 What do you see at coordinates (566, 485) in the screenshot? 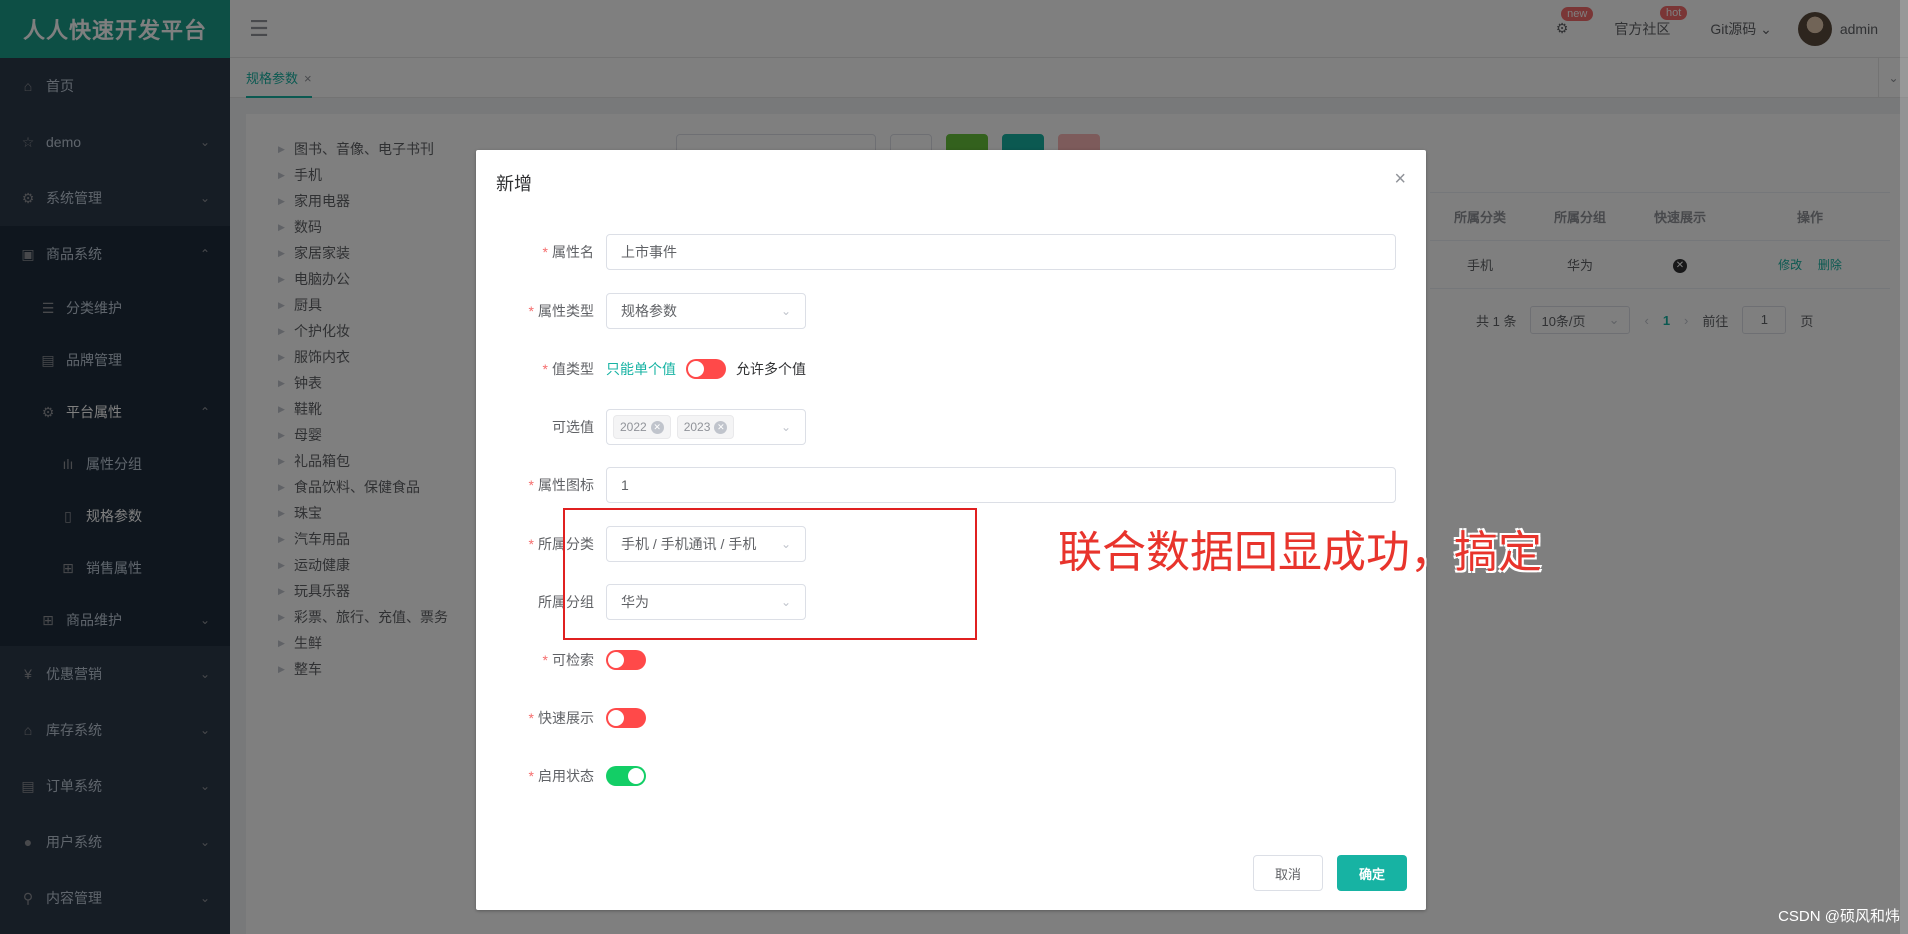
I see `label-text: 属性图标` at bounding box center [566, 485].